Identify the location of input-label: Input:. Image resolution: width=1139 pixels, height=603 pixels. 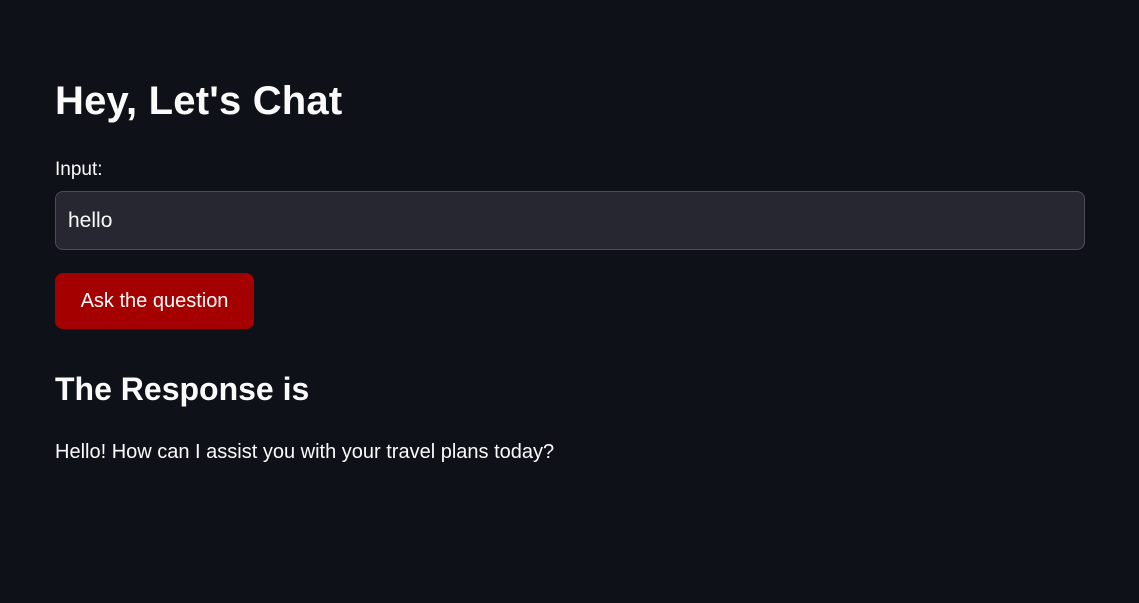
(79, 169).